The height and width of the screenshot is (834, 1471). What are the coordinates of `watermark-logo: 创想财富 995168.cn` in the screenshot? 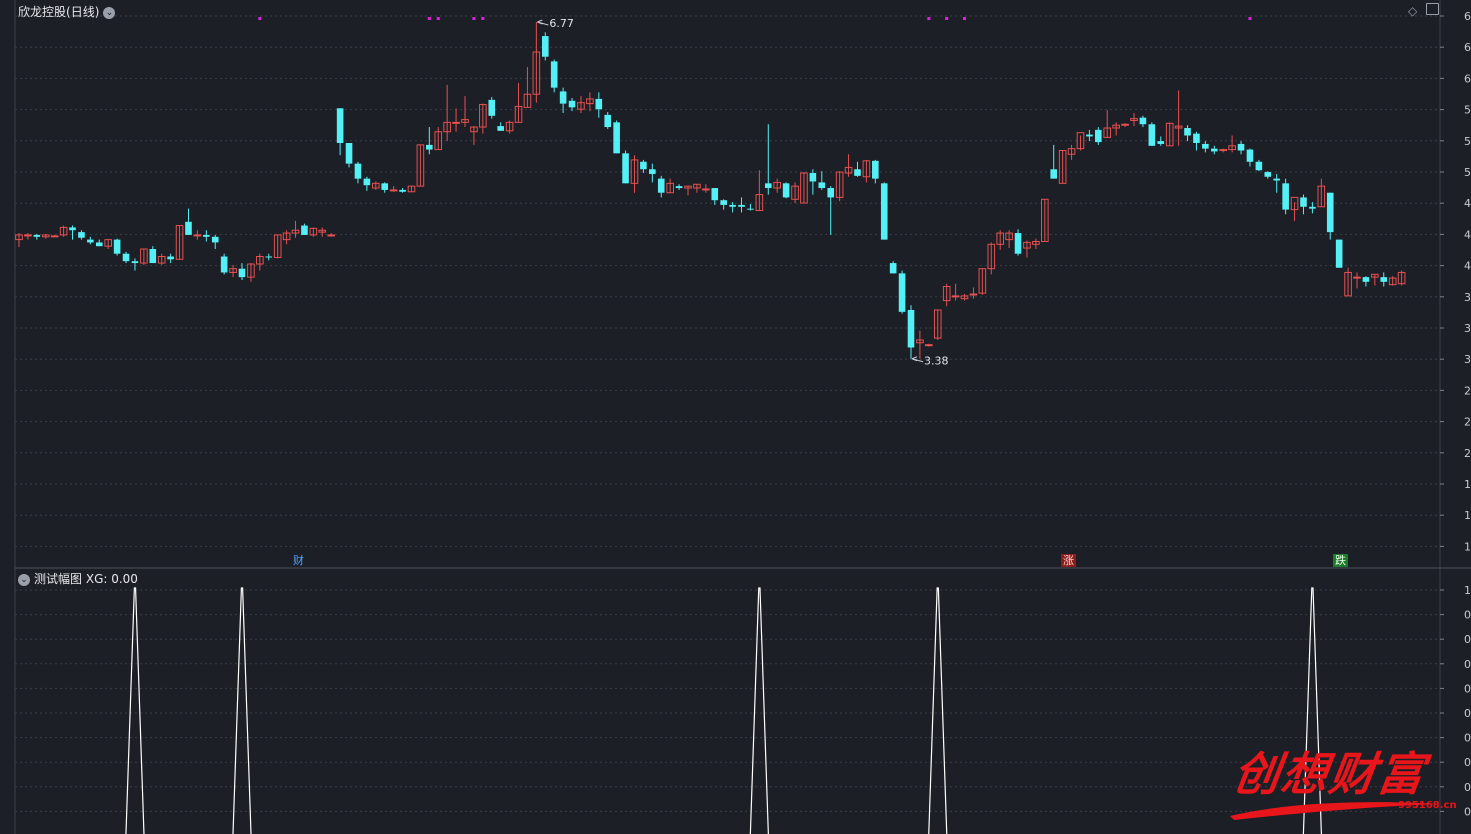 It's located at (1342, 783).